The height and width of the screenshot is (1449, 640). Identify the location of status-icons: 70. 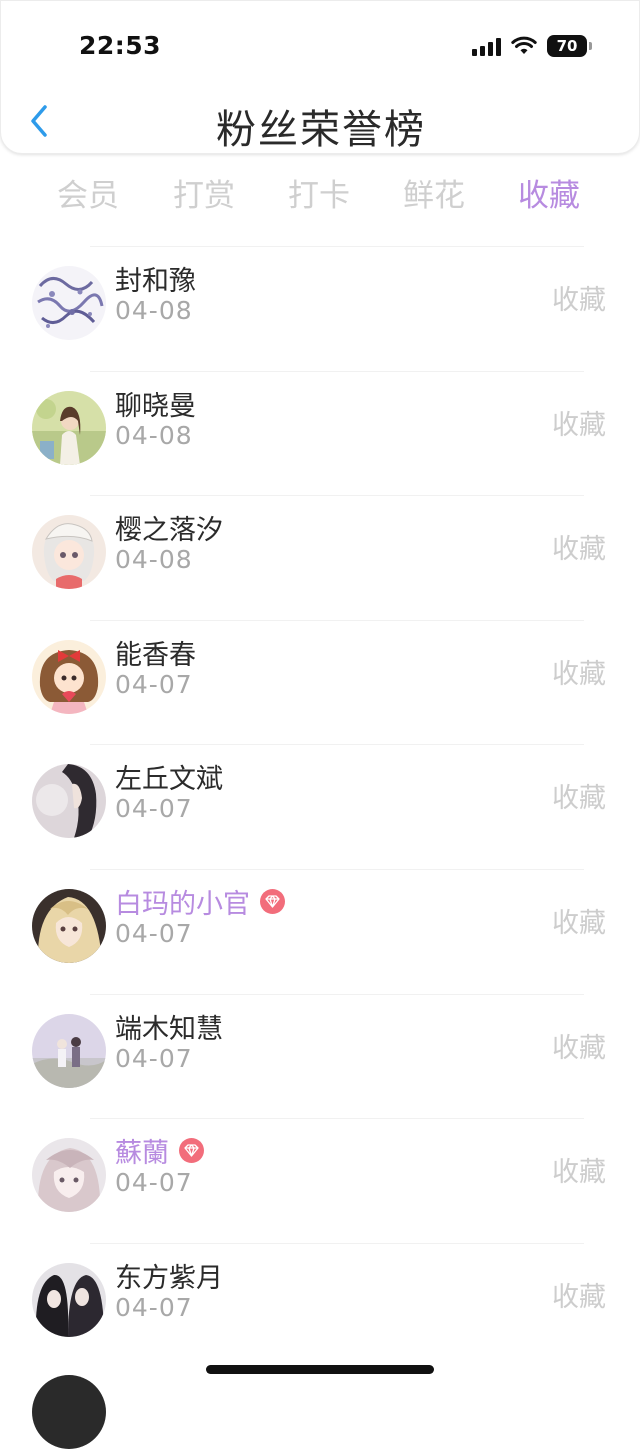
(532, 46).